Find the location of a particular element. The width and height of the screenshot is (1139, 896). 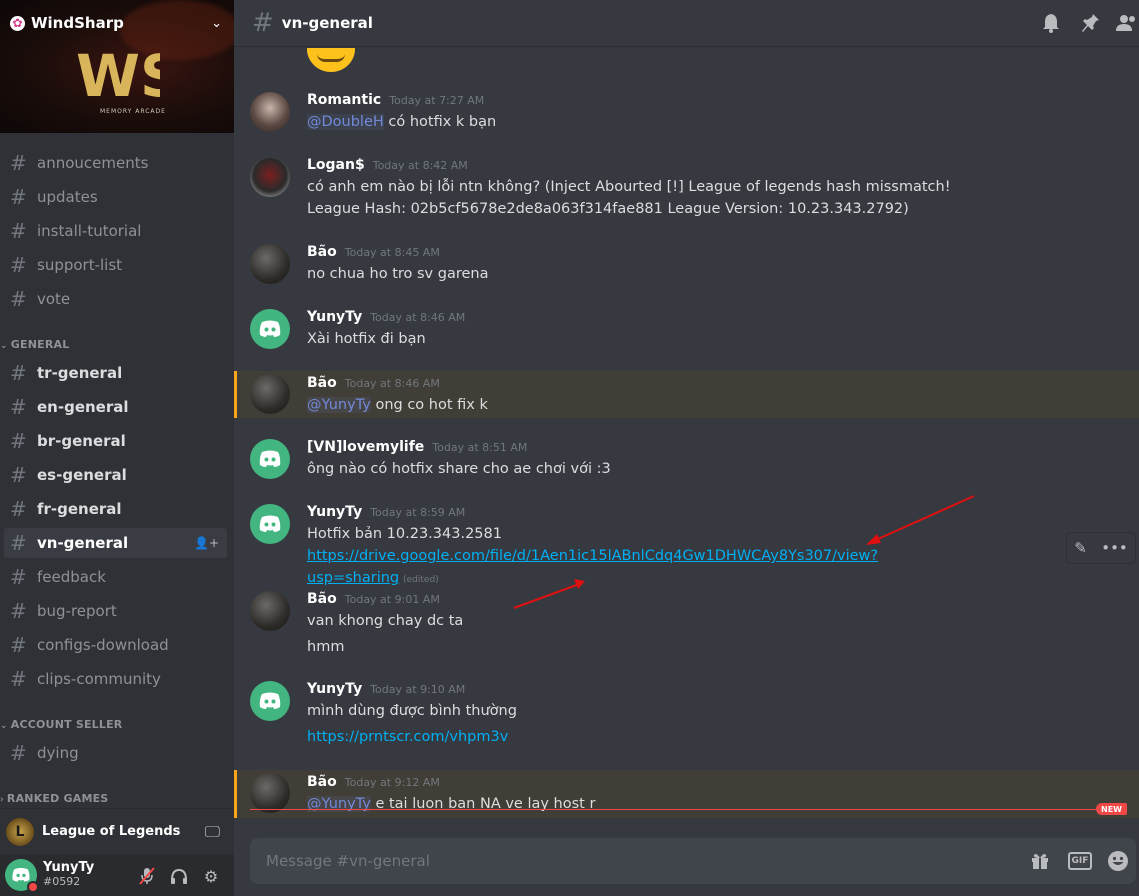

channel-br-general: # br-general is located at coordinates (115, 441).